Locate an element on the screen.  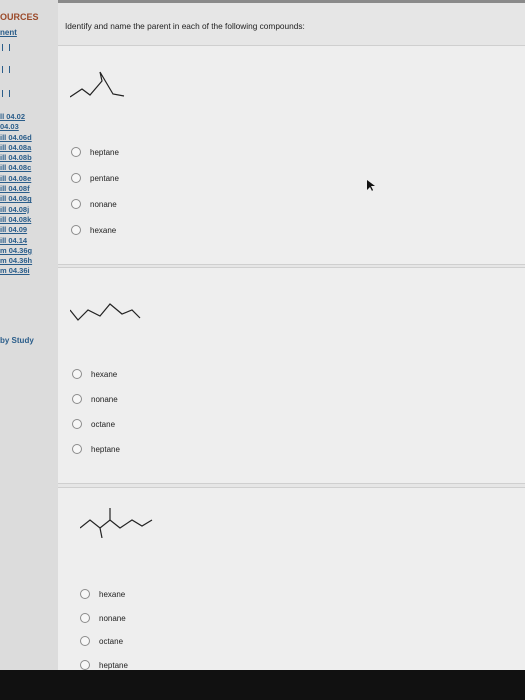
sidebar-link: m 04.36i is located at coordinates (16, 271).